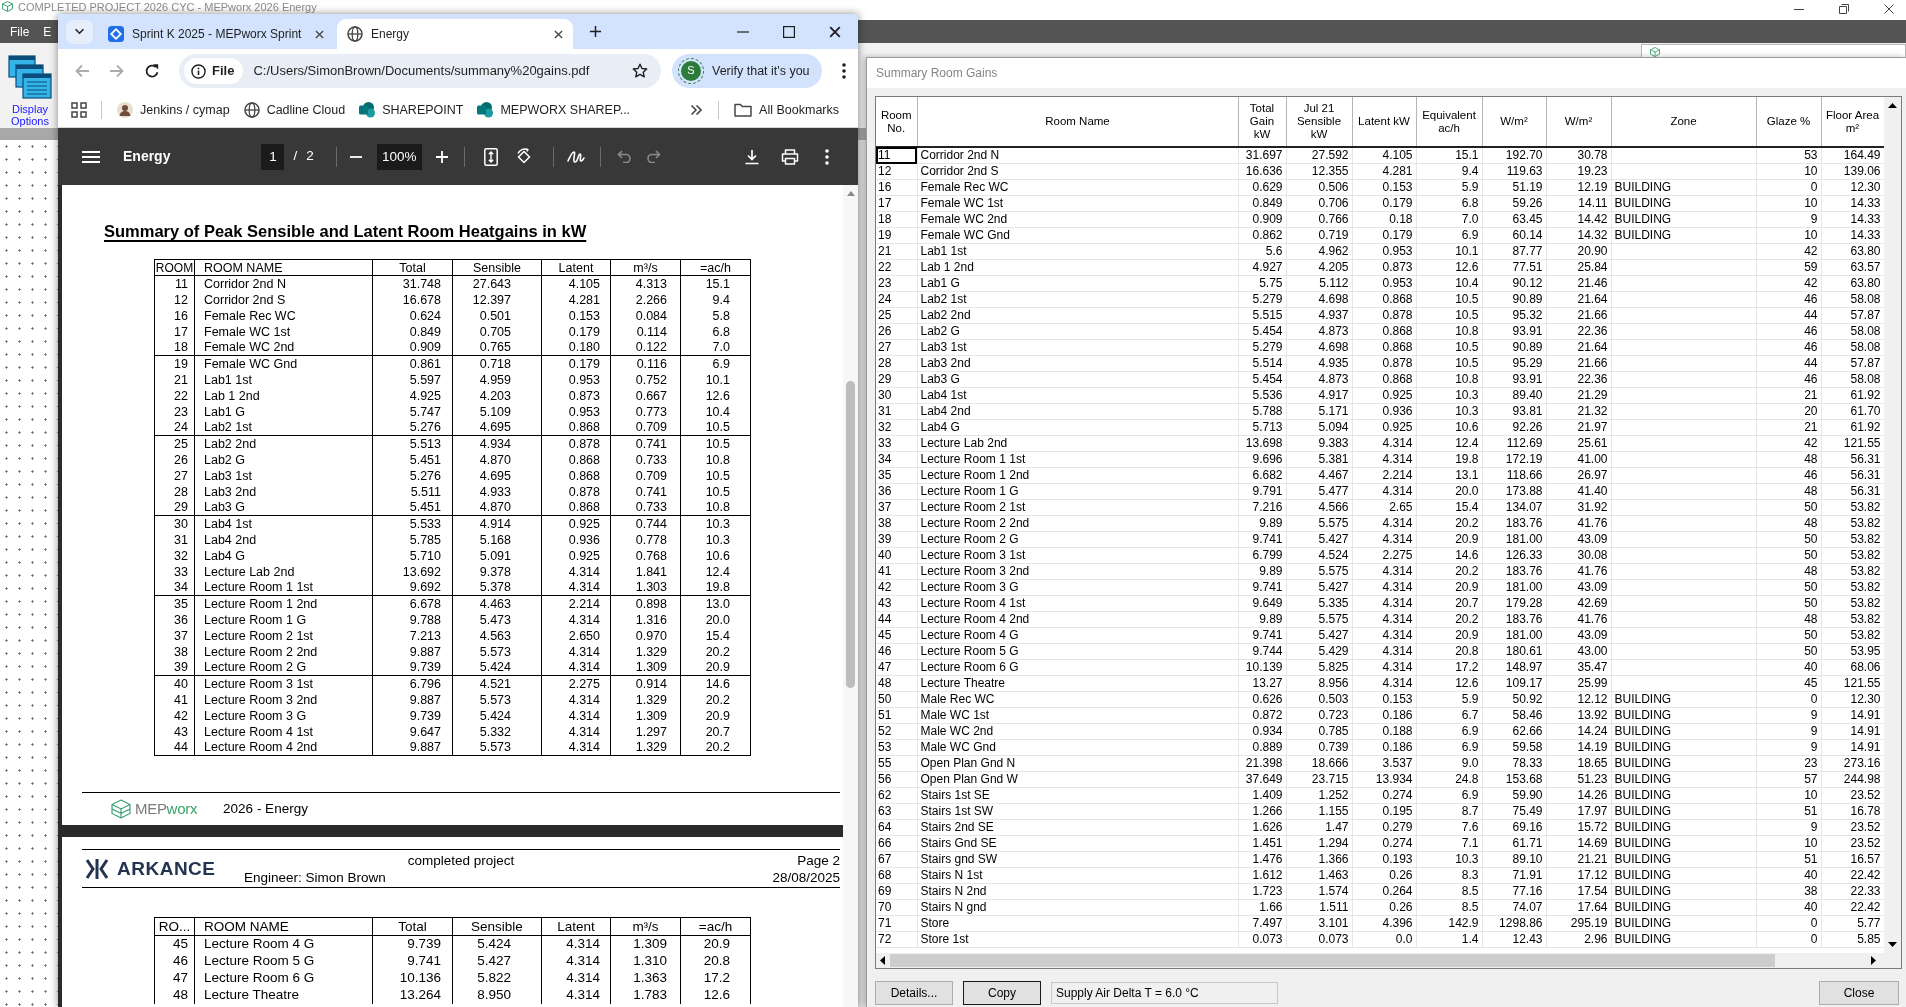 This screenshot has width=1906, height=1007. What do you see at coordinates (1449, 155) in the screenshot?
I see `table-cell: 15.1` at bounding box center [1449, 155].